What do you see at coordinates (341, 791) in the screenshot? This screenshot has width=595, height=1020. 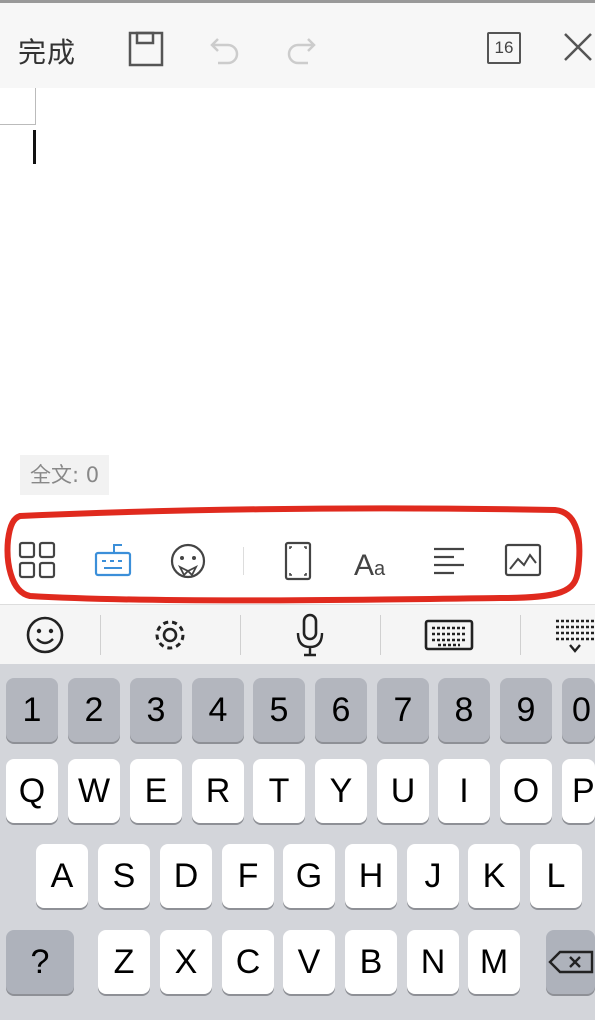 I see `key-y: Y` at bounding box center [341, 791].